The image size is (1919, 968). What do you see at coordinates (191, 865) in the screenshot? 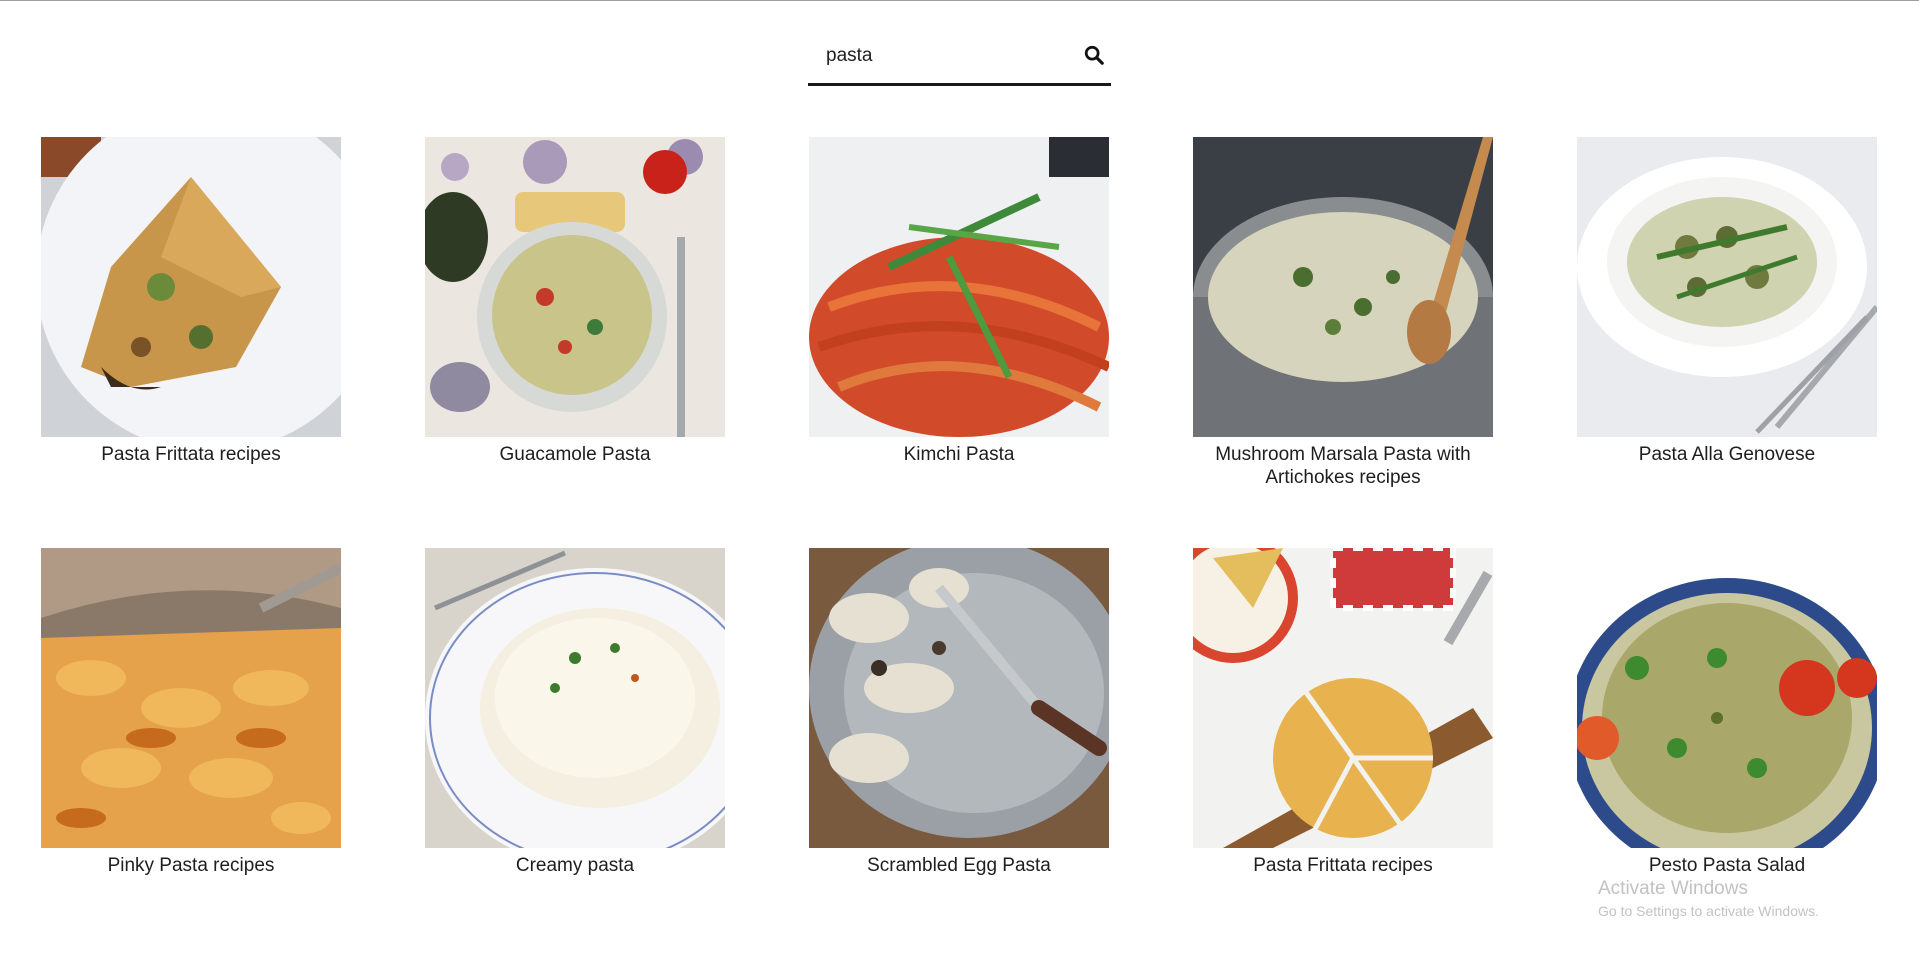
I see `recipe-title: Pinky Pasta recipes` at bounding box center [191, 865].